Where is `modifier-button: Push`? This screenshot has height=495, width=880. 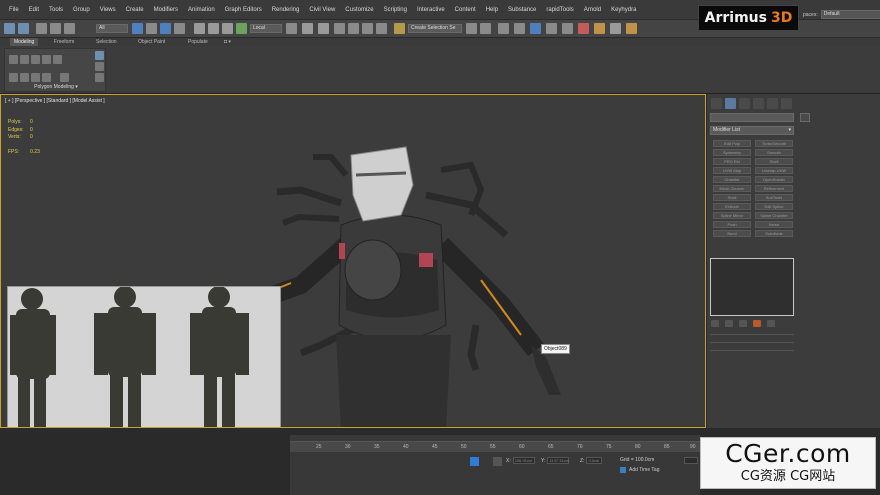 modifier-button: Push is located at coordinates (732, 224).